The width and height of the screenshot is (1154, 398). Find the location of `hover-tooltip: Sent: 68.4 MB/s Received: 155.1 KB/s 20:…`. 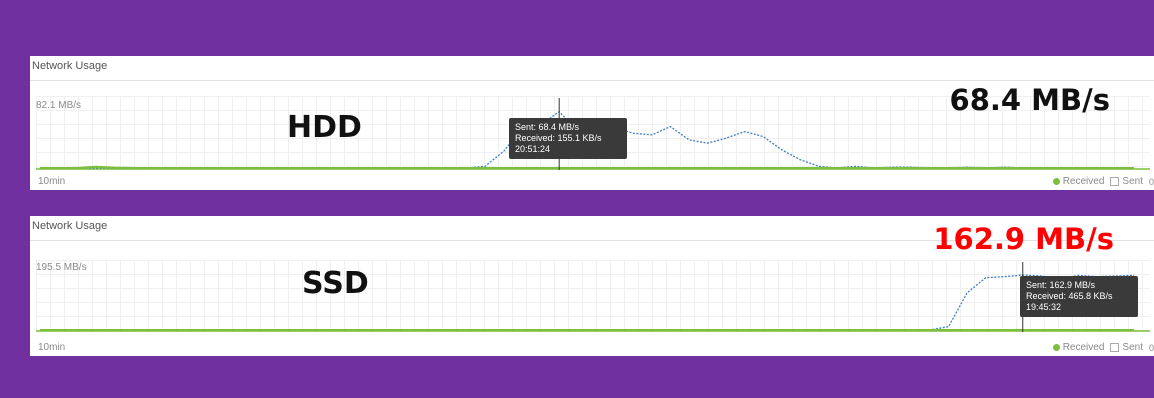

hover-tooltip: Sent: 68.4 MB/s Received: 155.1 KB/s 20:… is located at coordinates (568, 138).